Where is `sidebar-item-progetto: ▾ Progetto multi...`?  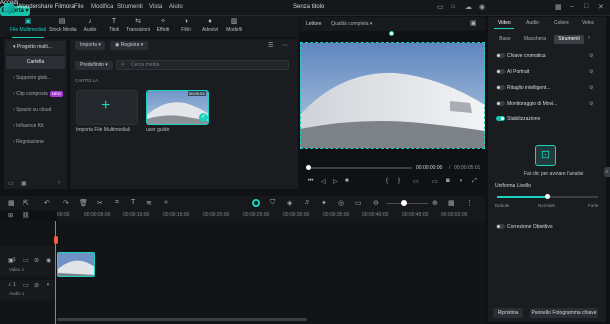
sidebar-item-progetto: ▾ Progetto multi... is located at coordinates (35, 47).